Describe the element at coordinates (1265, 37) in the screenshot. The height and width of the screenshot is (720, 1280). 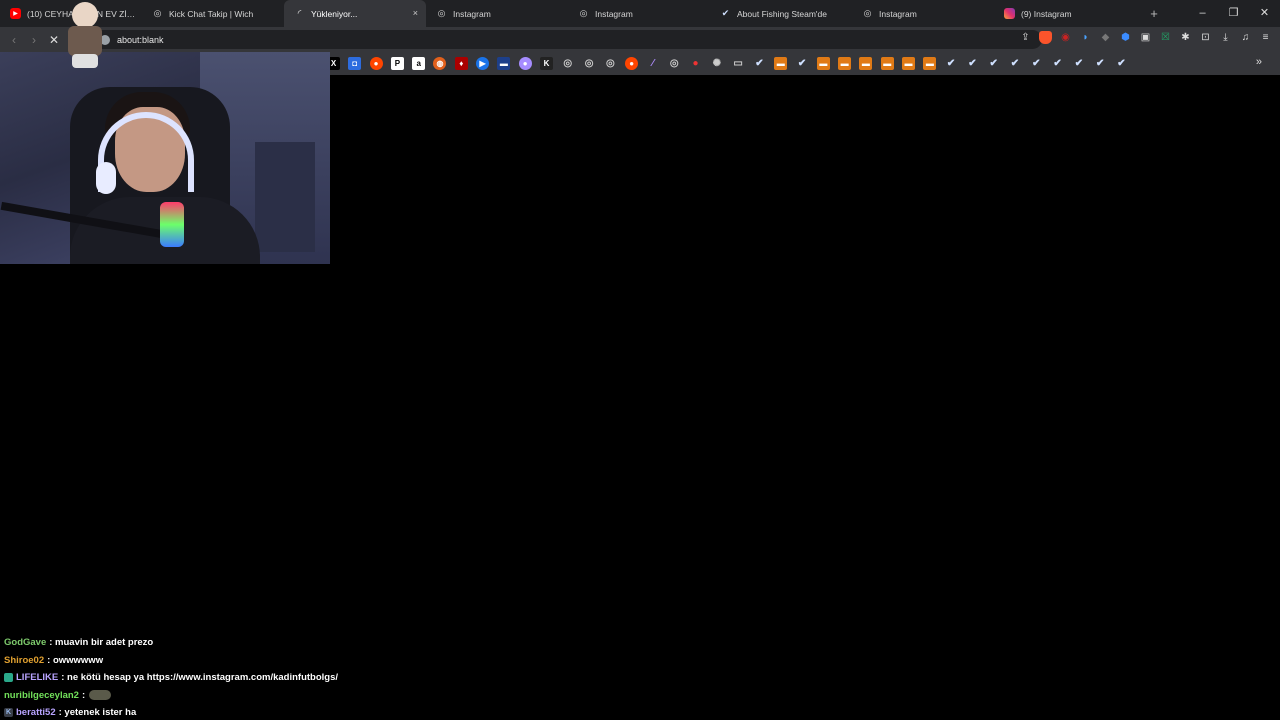
I see `menu-icon: ≡` at that location.